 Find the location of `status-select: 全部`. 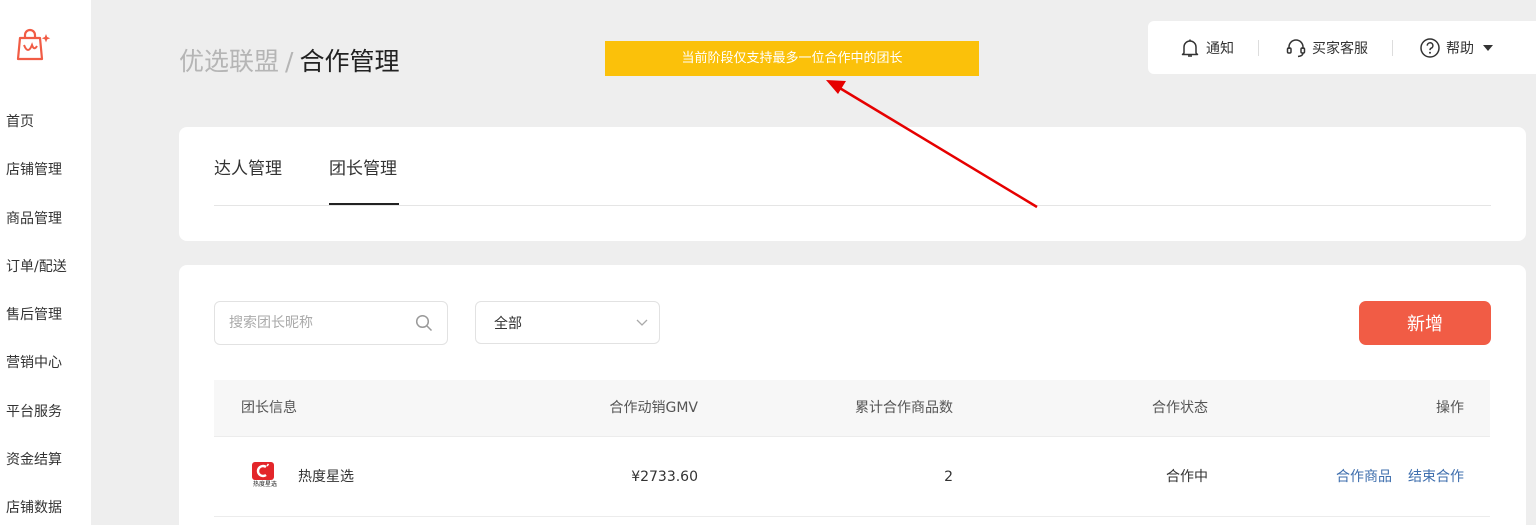

status-select: 全部 is located at coordinates (567, 322).